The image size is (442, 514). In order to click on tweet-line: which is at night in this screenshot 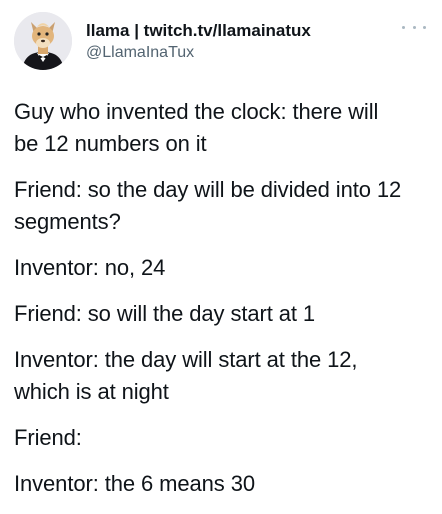, I will do `click(91, 391)`.